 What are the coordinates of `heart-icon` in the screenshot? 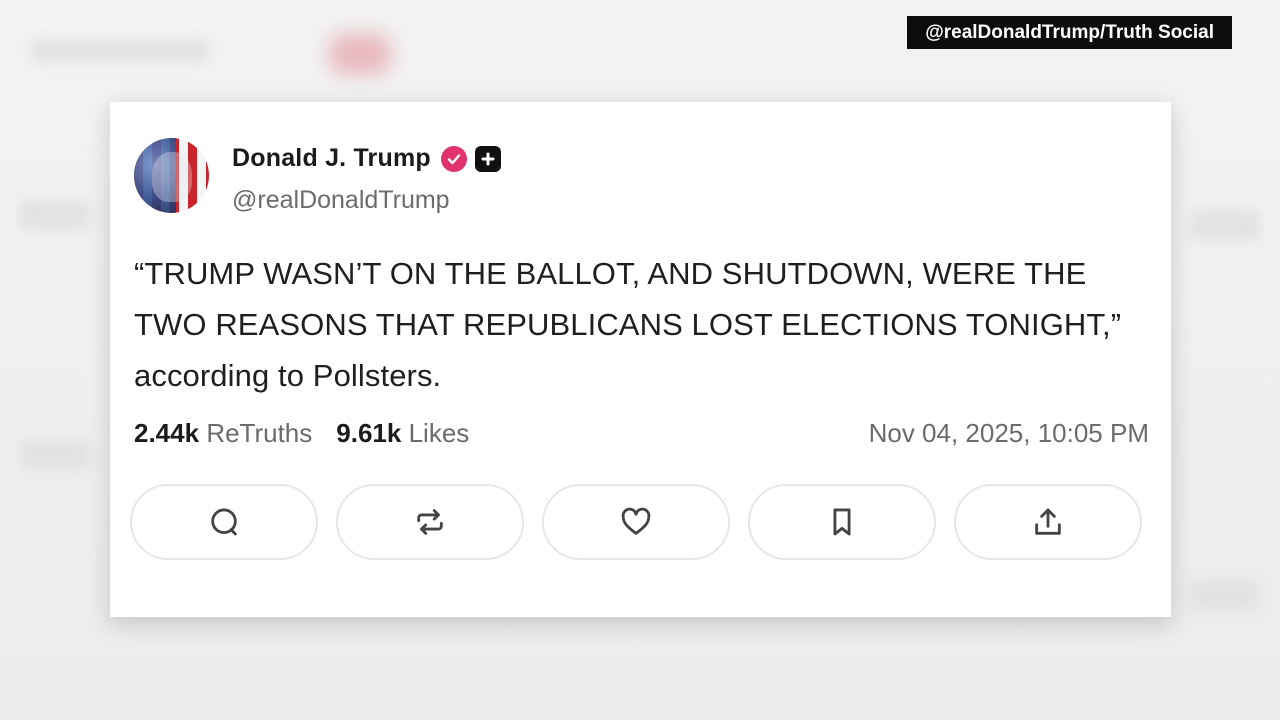 It's located at (636, 521).